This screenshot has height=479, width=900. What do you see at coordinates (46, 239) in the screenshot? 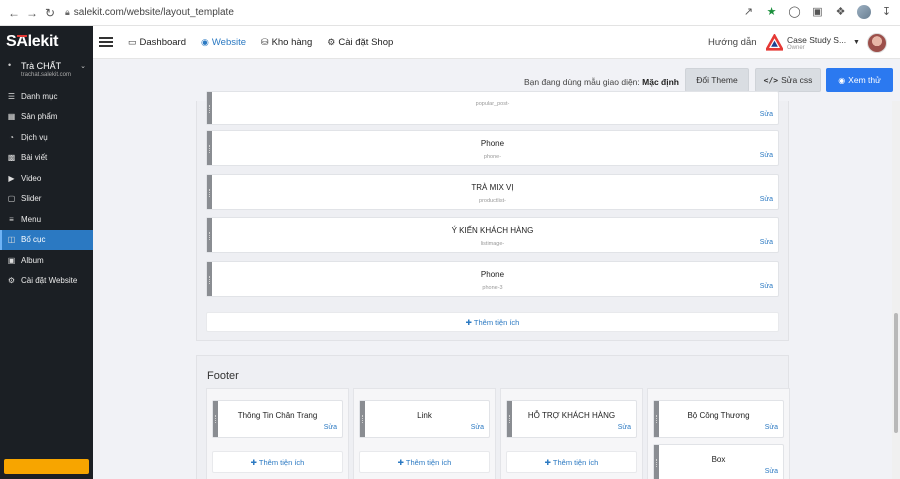
I see `sidebar-item-bo-cuc: ◫ Bố cục` at bounding box center [46, 239].